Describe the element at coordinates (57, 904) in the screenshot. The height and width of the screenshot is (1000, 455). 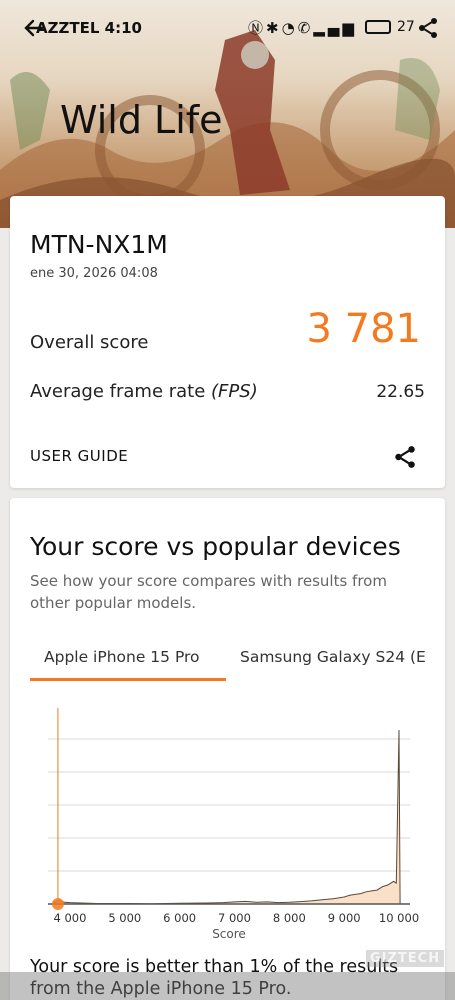
I see `chart-your-score-marker` at that location.